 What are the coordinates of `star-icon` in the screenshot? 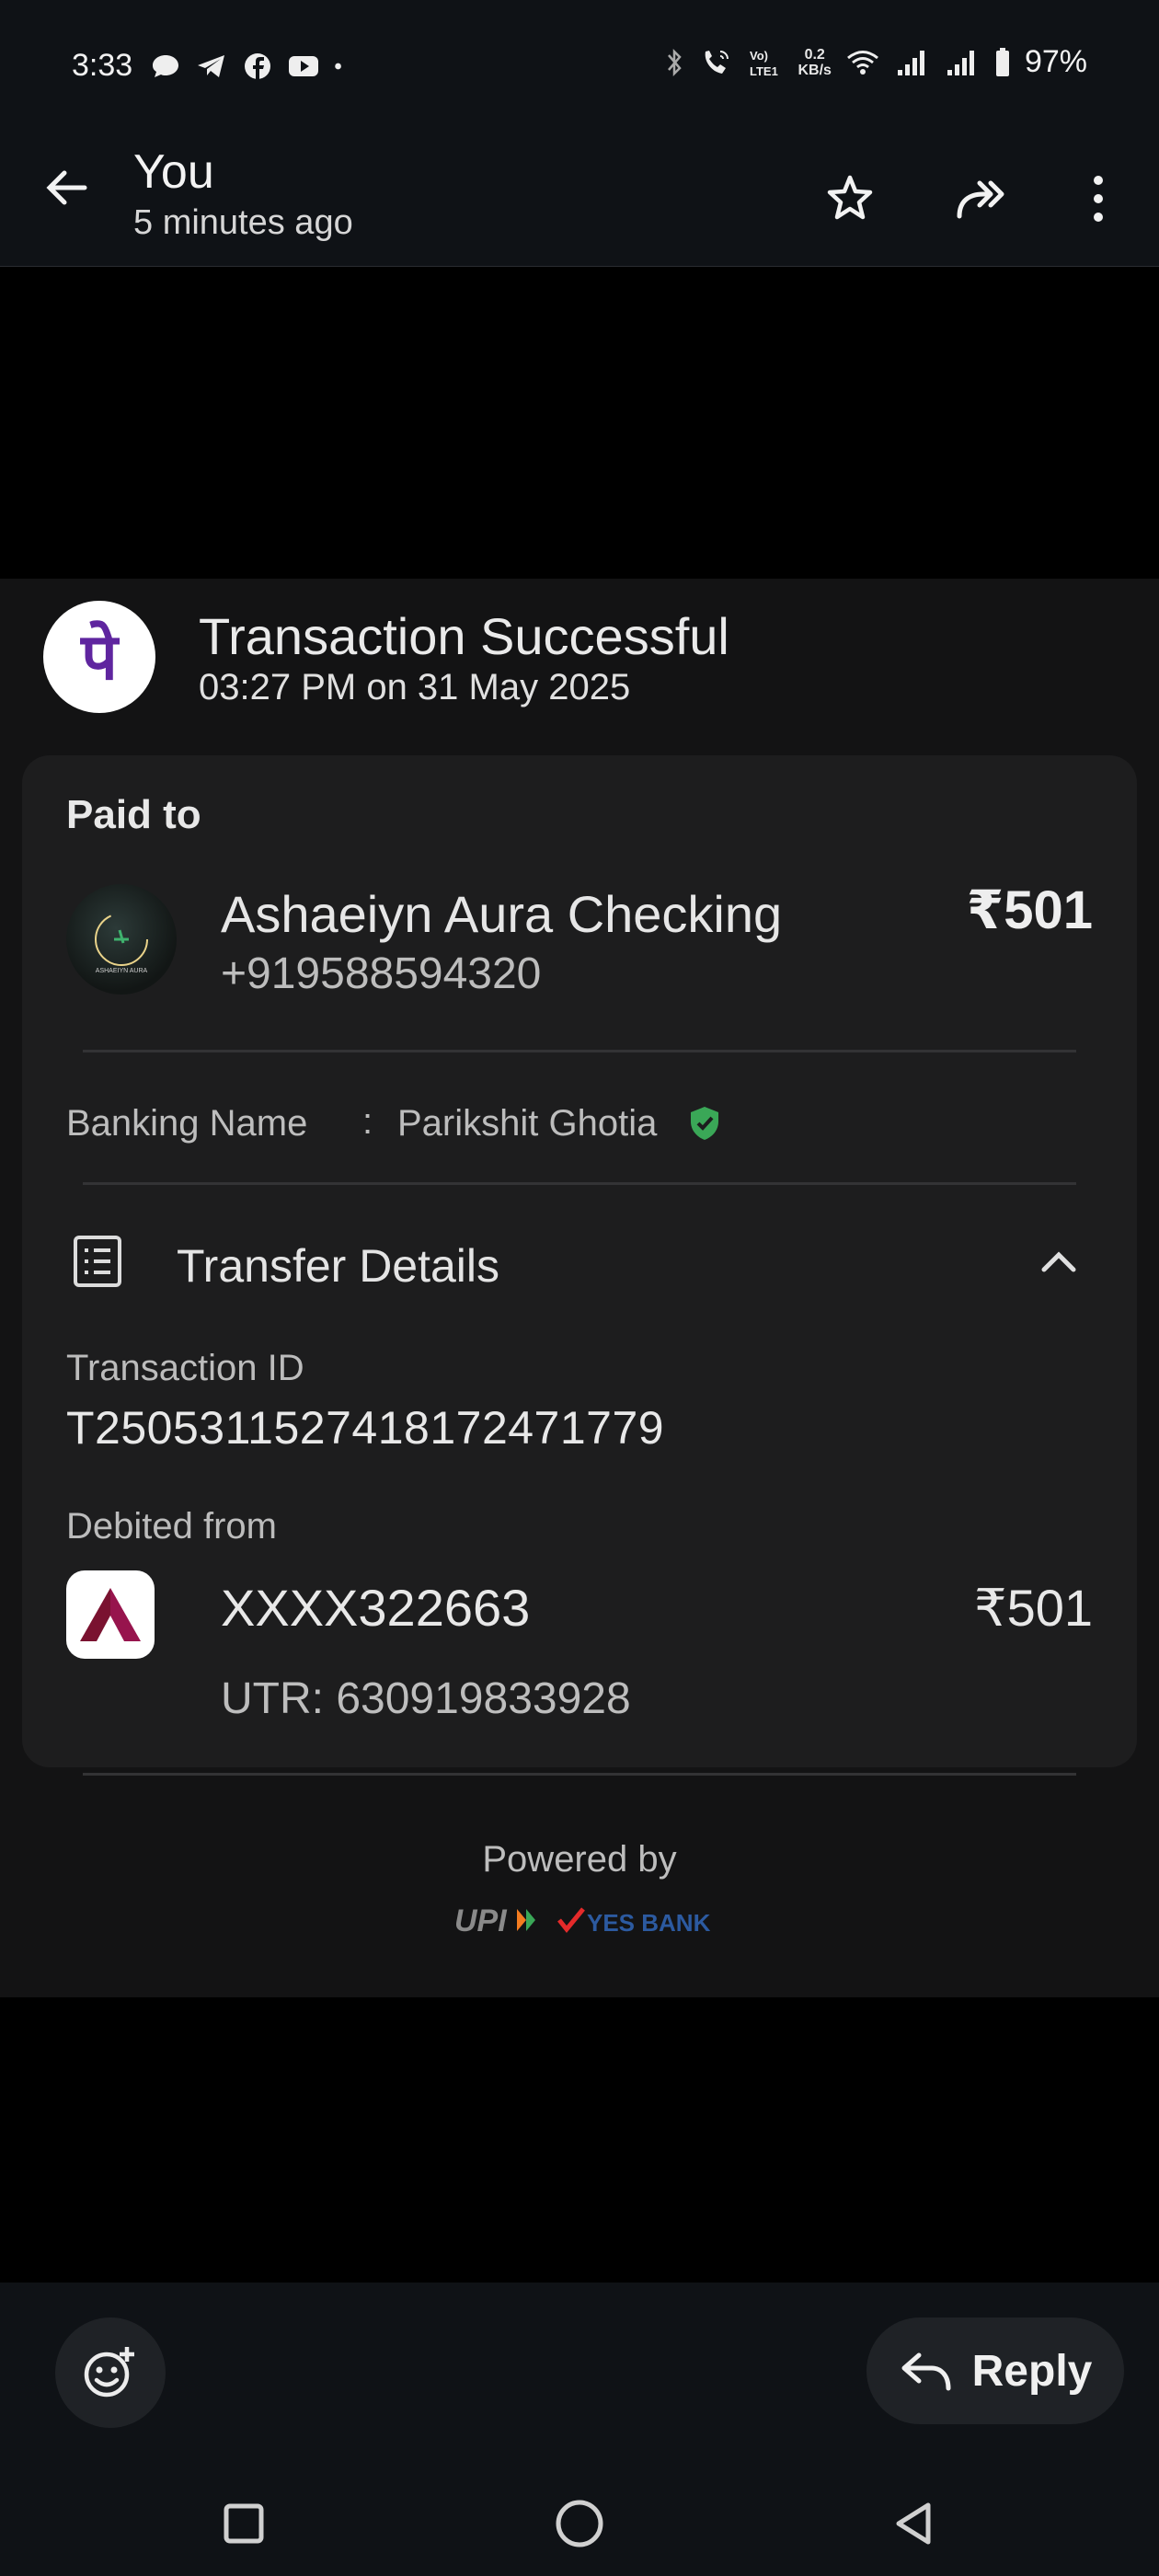 It's located at (850, 197).